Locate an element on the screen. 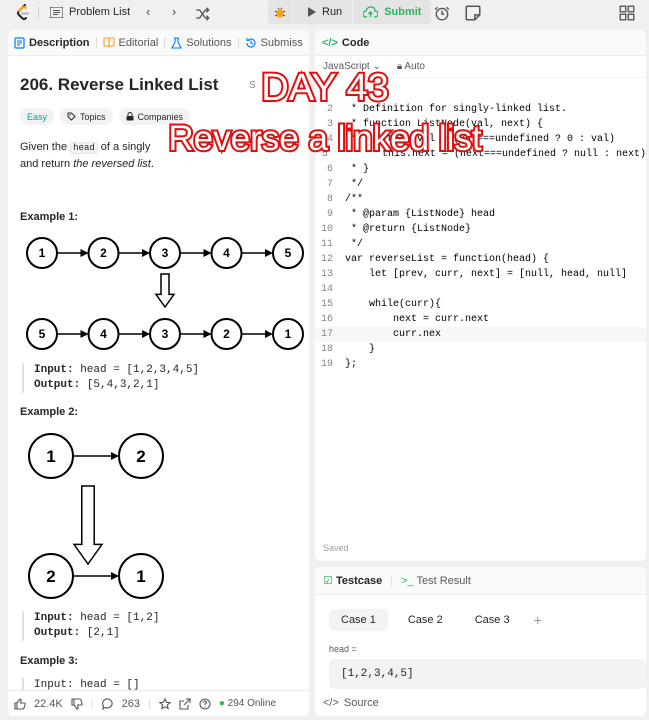  tab-submissions: Submiss is located at coordinates (274, 43).